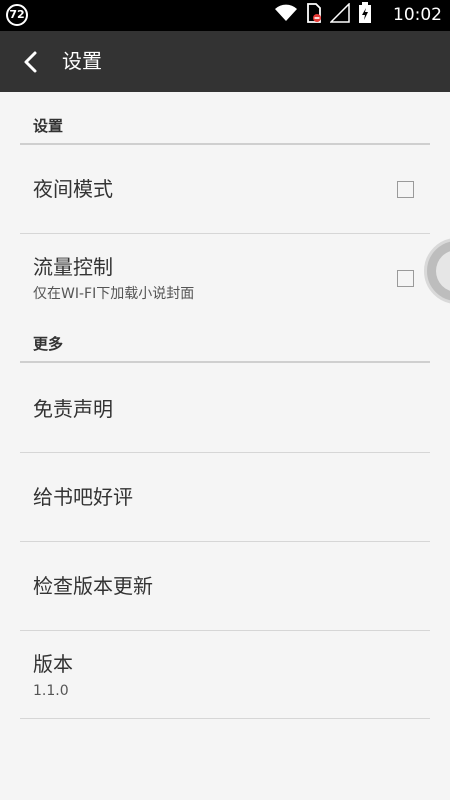  Describe the element at coordinates (365, 15) in the screenshot. I see `battery-charging-icon` at that location.